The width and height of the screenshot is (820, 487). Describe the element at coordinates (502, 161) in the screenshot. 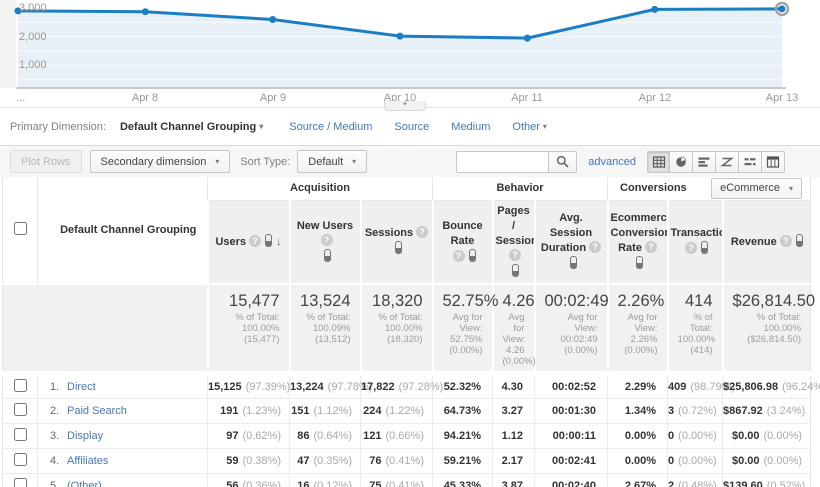

I see `search-input` at that location.